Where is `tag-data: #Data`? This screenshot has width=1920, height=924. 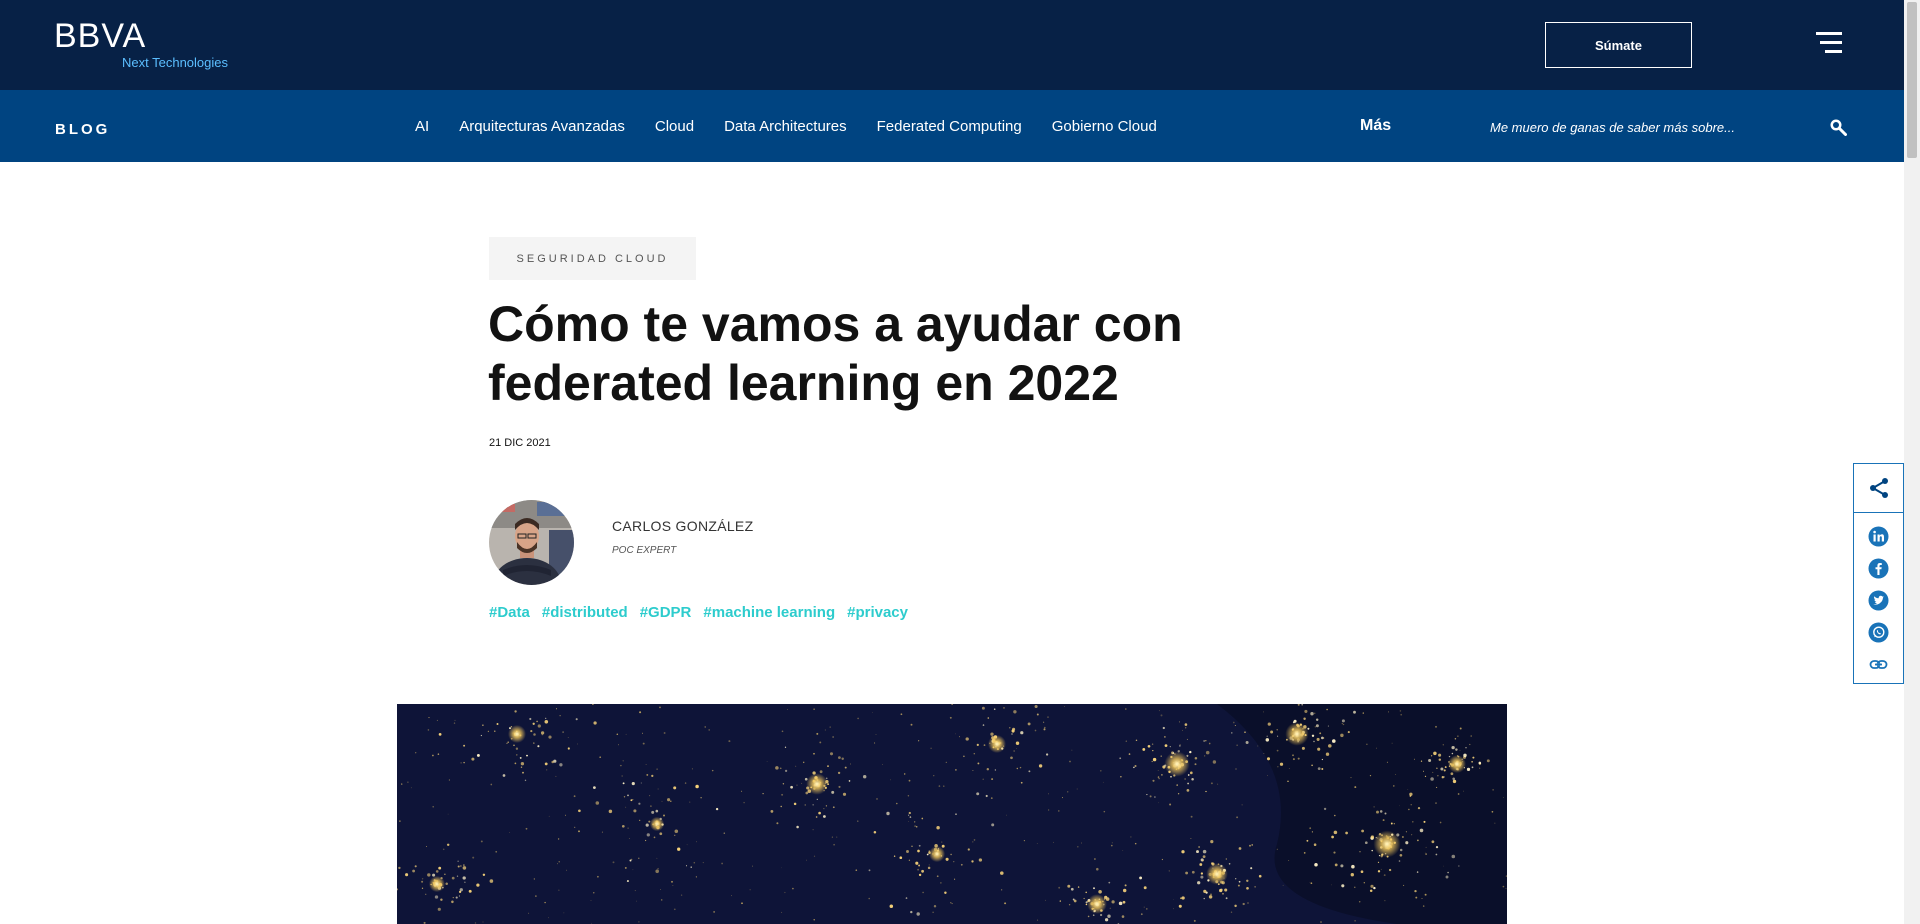
tag-data: #Data is located at coordinates (509, 612).